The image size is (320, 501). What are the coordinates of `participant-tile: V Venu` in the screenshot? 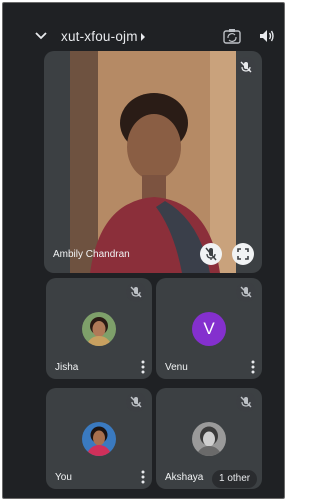 It's located at (209, 328).